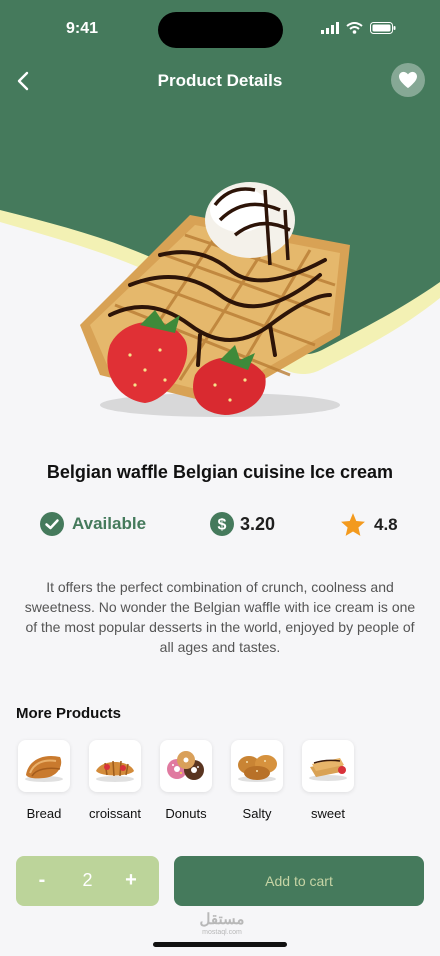 The height and width of the screenshot is (956, 440). Describe the element at coordinates (222, 919) in the screenshot. I see `watermark-arabic: مستقل` at that location.